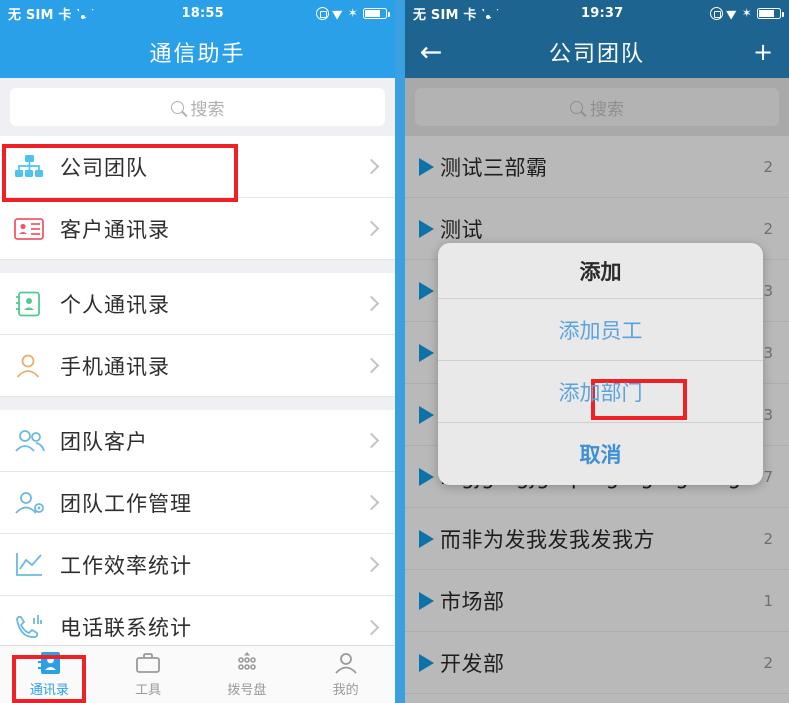  I want to click on sidebar-item-label: 手机通讯录, so click(115, 366).